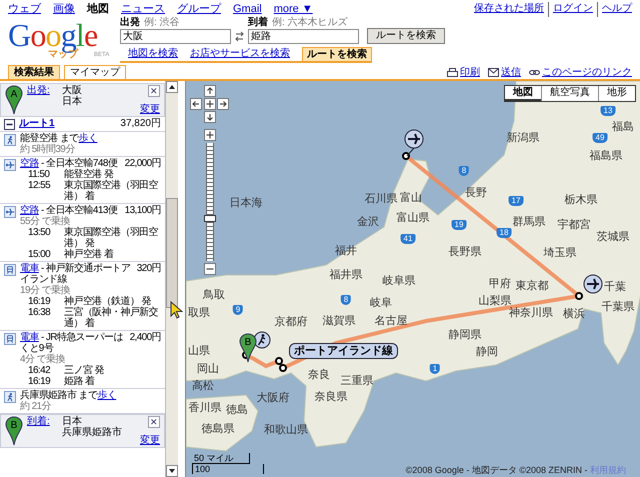 The height and width of the screenshot is (477, 640). What do you see at coordinates (509, 9) in the screenshot?
I see `account-link: 保存された場所` at bounding box center [509, 9].